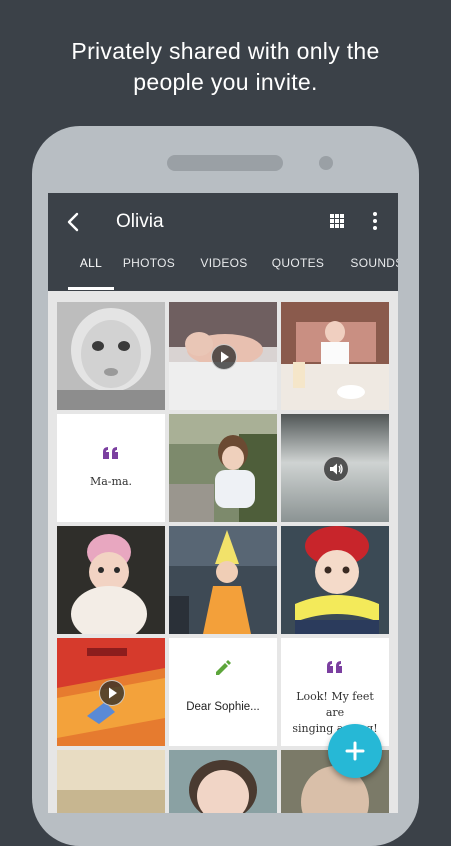  I want to click on baby-at-table-photo, so click(335, 356).